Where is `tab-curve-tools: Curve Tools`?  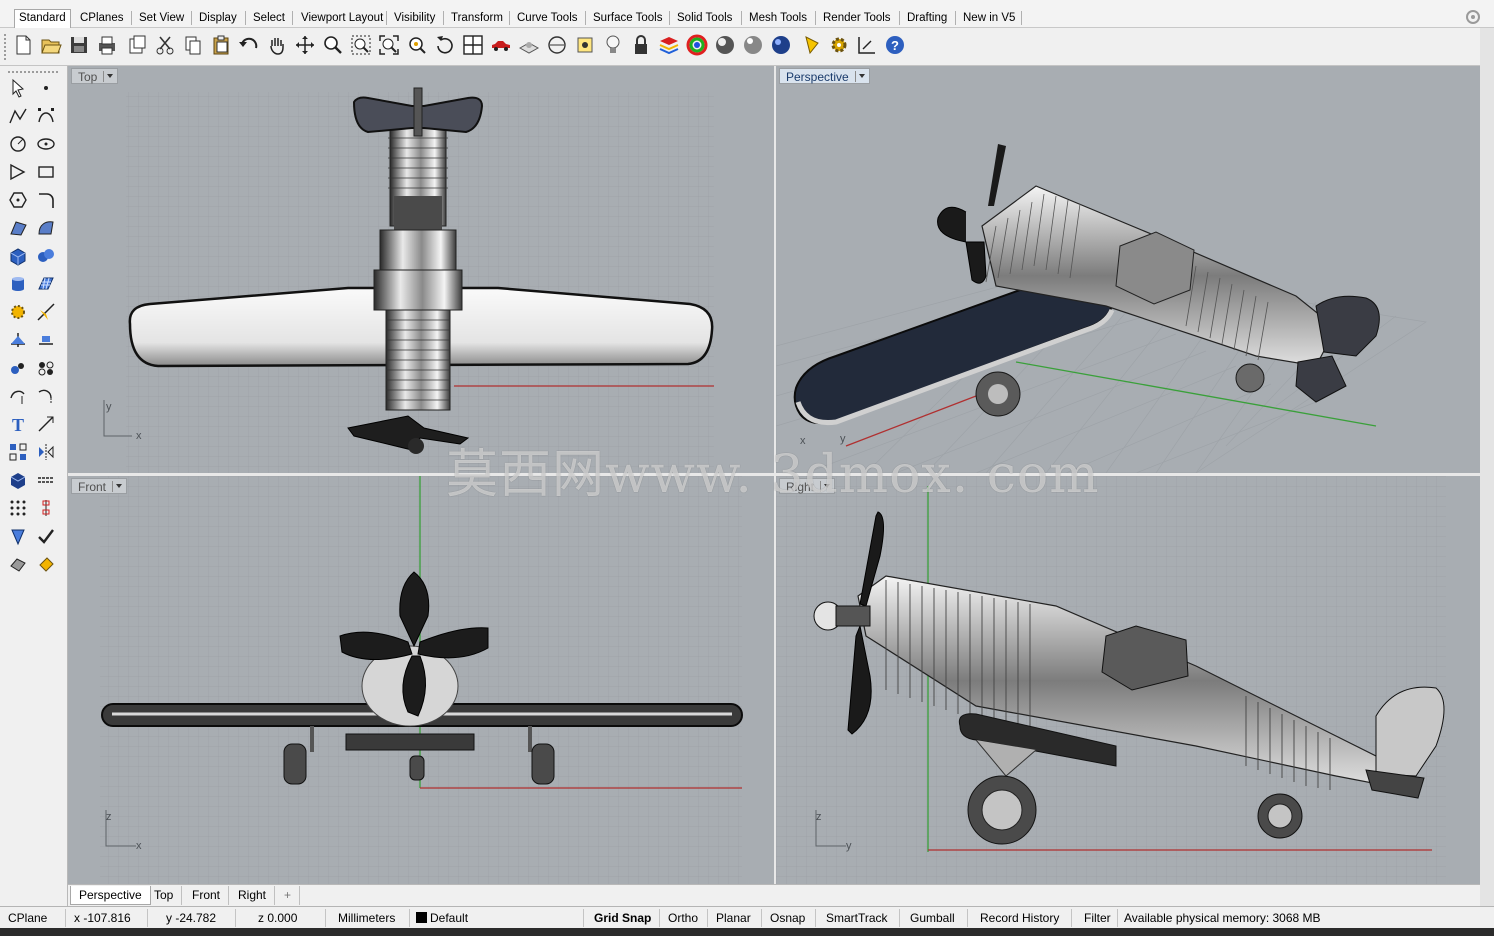 tab-curve-tools: Curve Tools is located at coordinates (547, 18).